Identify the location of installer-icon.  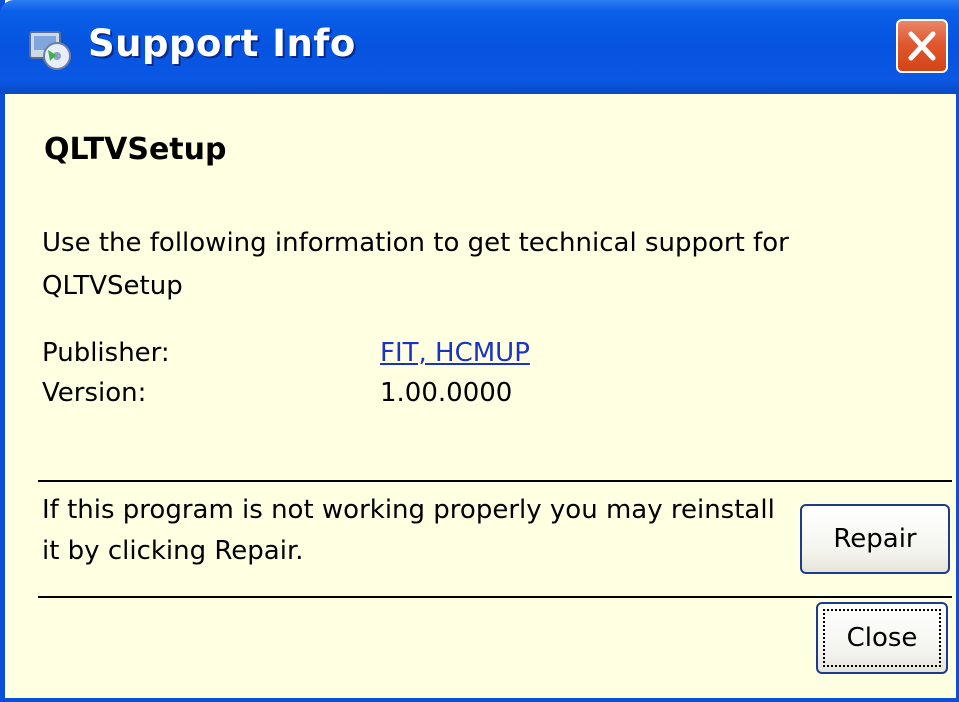
(51, 48).